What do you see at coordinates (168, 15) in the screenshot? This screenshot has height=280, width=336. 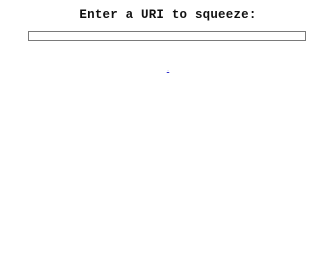 I see `page-title: Enter a URI to squeeze:` at bounding box center [168, 15].